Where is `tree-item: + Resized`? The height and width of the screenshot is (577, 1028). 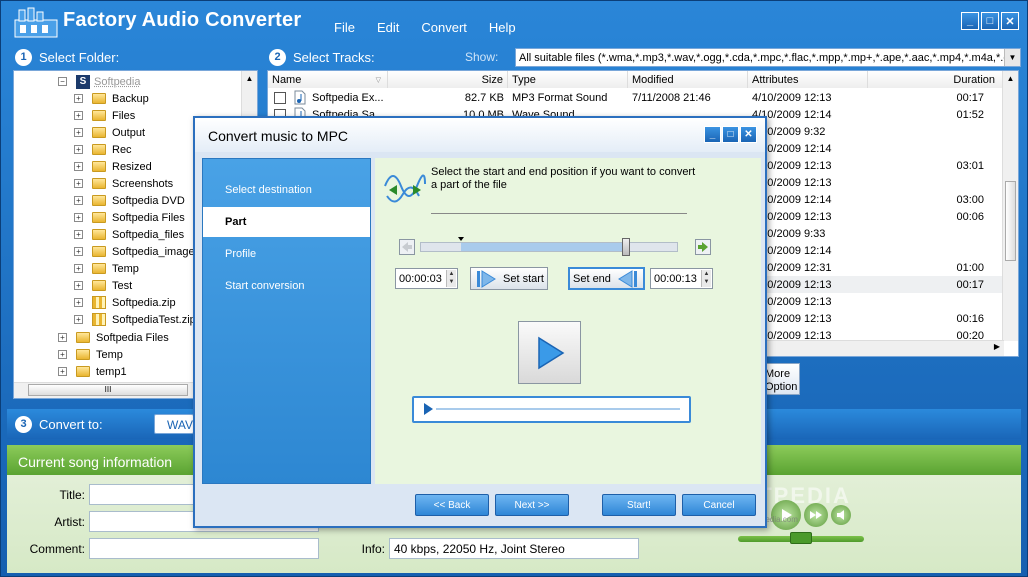 tree-item: + Resized is located at coordinates (113, 166).